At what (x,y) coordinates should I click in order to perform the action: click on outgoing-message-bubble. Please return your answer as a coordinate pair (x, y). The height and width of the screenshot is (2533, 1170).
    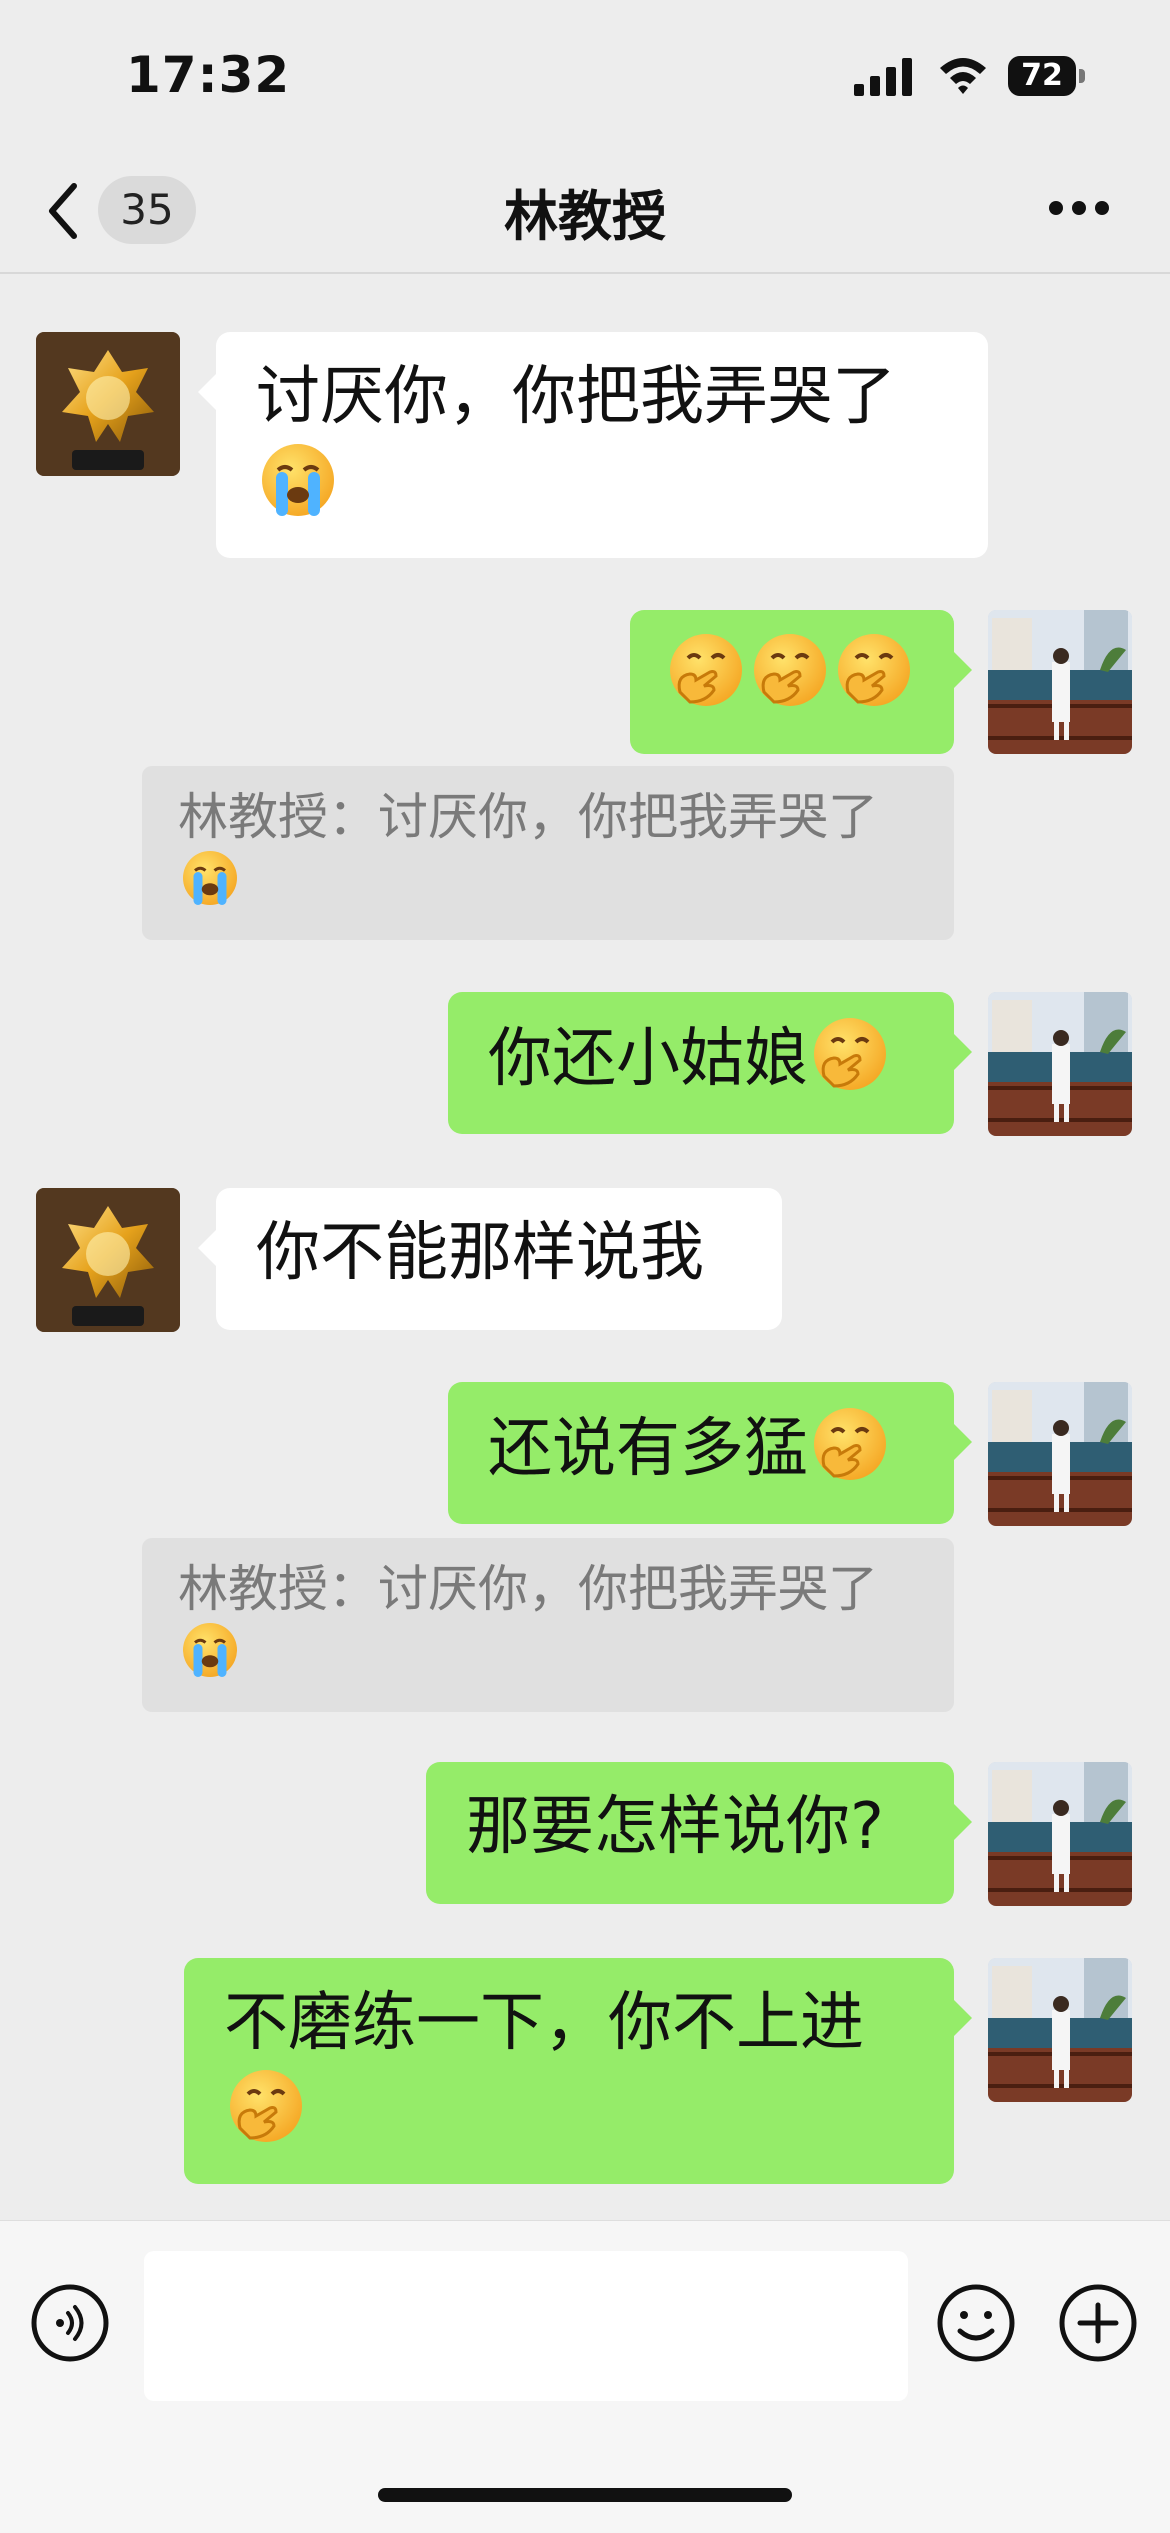
    Looking at the image, I should click on (801, 682).